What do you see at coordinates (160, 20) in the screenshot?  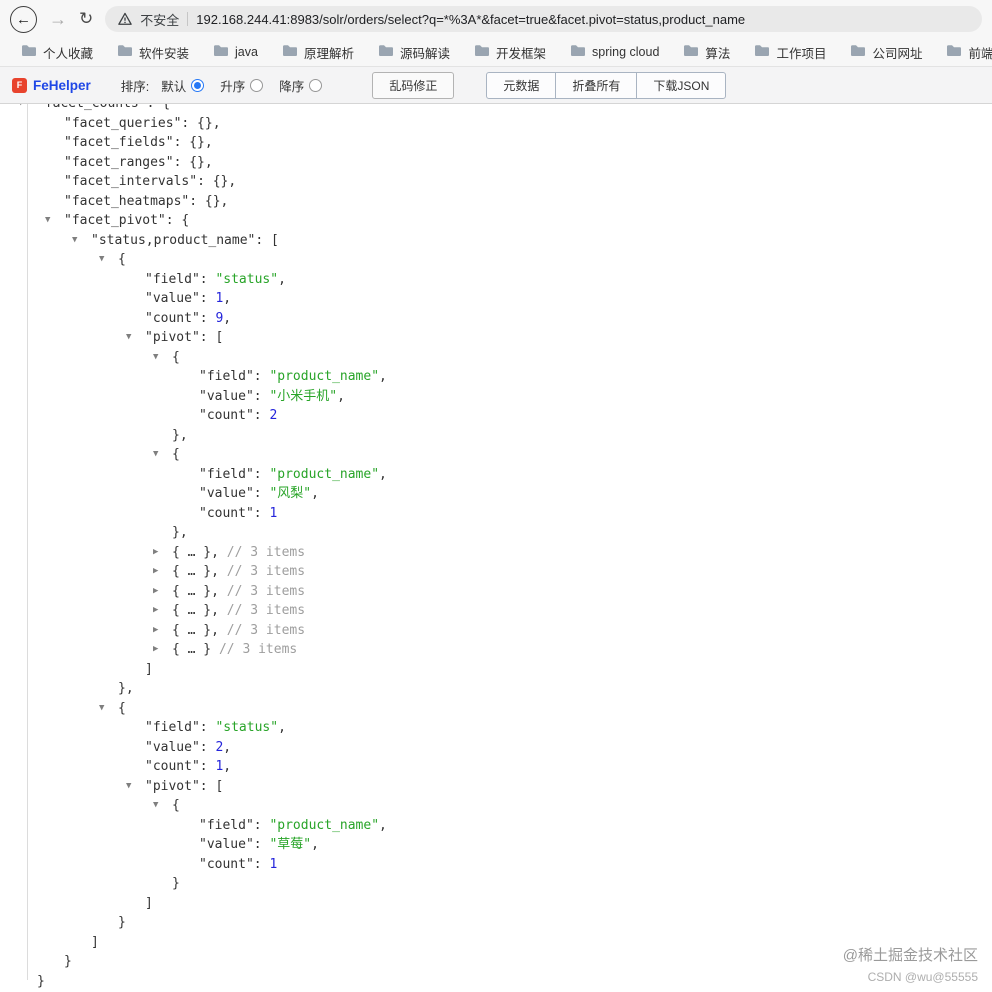 I see `security-label: 不安全` at bounding box center [160, 20].